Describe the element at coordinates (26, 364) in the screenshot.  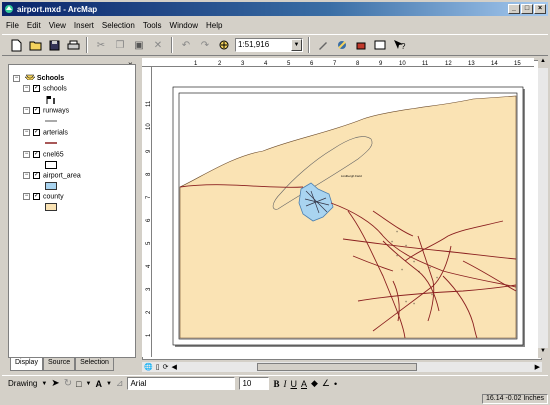
I see `tab-display: Display` at that location.